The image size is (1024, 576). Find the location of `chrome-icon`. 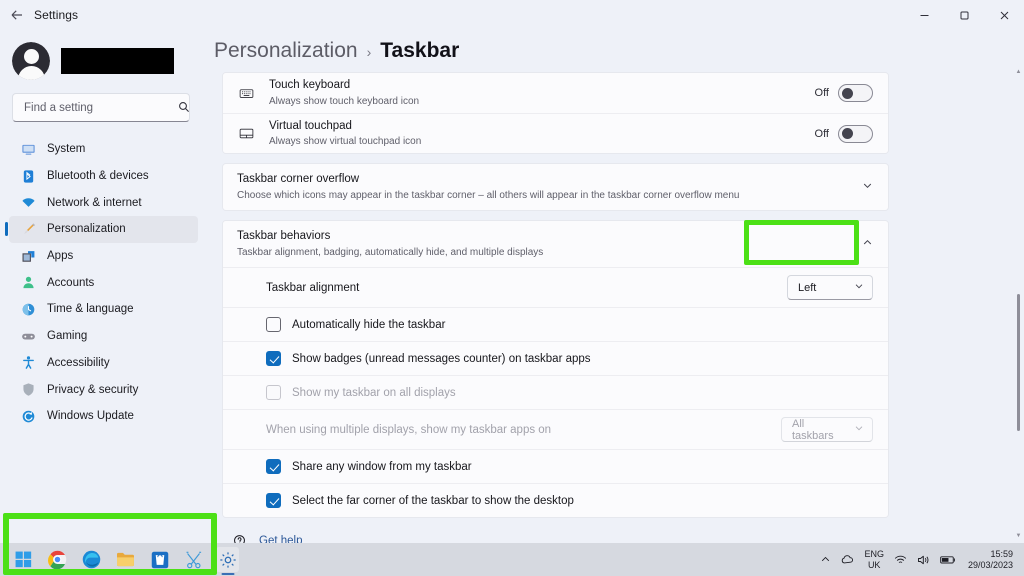

chrome-icon is located at coordinates (57, 559).